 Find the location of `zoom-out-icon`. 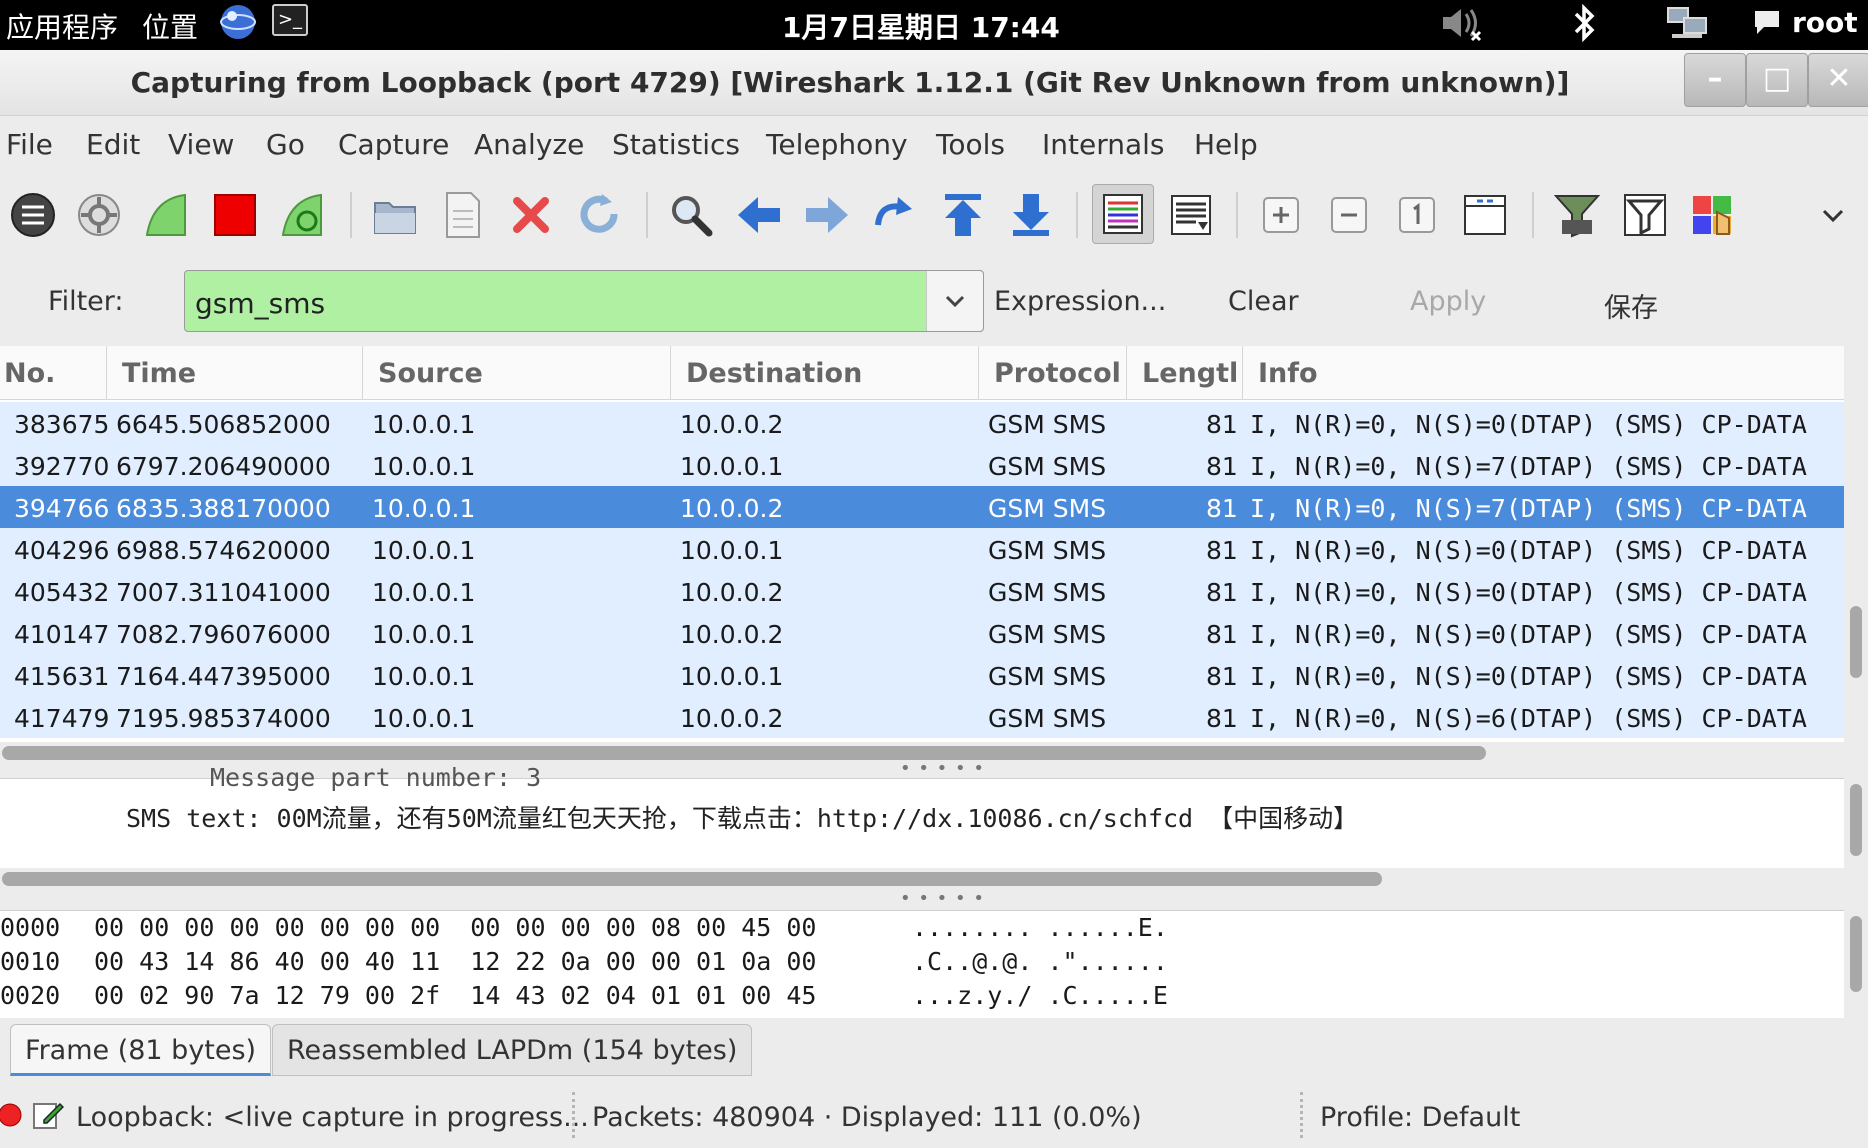

zoom-out-icon is located at coordinates (1349, 215).